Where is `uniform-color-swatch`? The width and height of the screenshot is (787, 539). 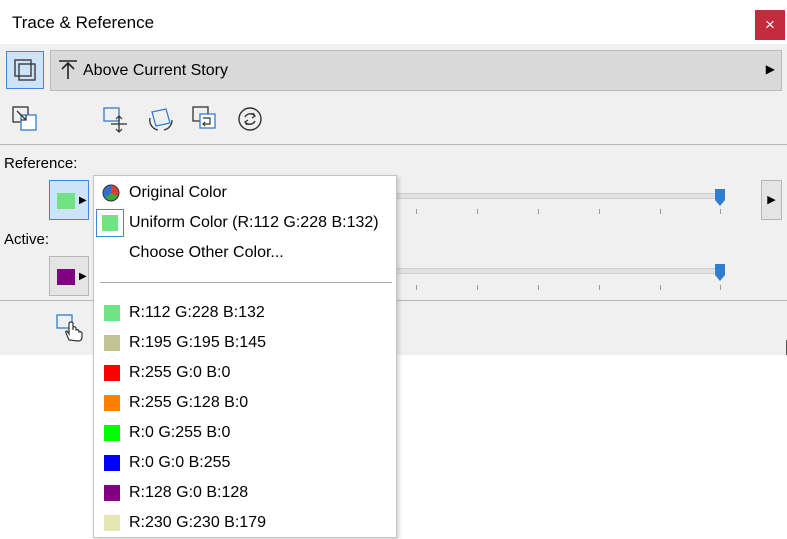 uniform-color-swatch is located at coordinates (110, 223).